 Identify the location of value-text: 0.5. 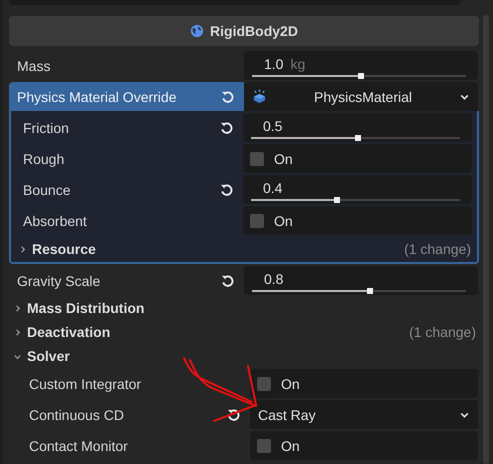
(273, 126).